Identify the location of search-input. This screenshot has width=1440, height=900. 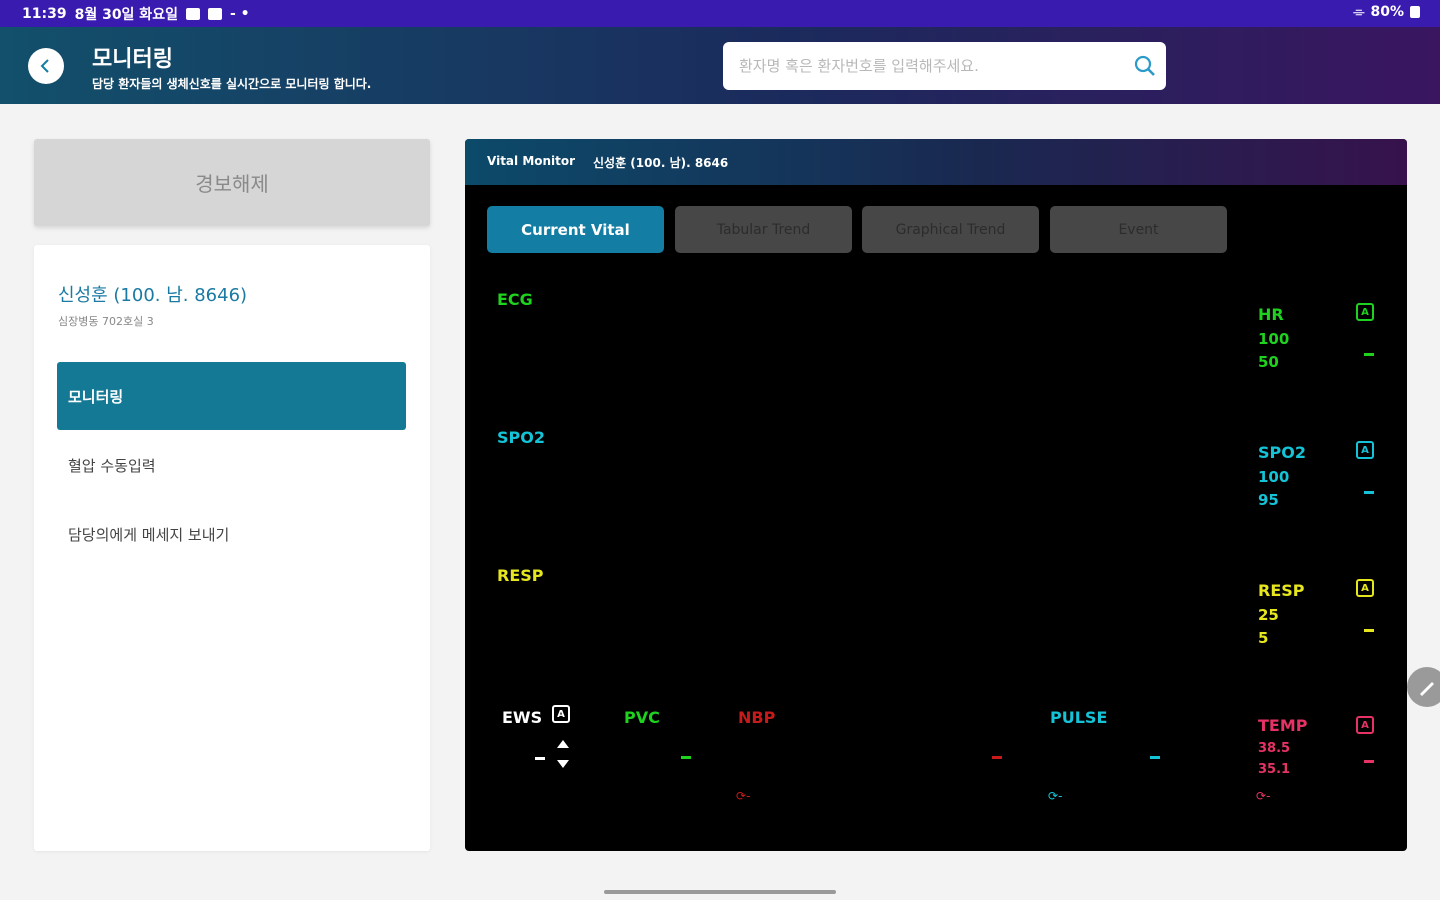
(929, 66).